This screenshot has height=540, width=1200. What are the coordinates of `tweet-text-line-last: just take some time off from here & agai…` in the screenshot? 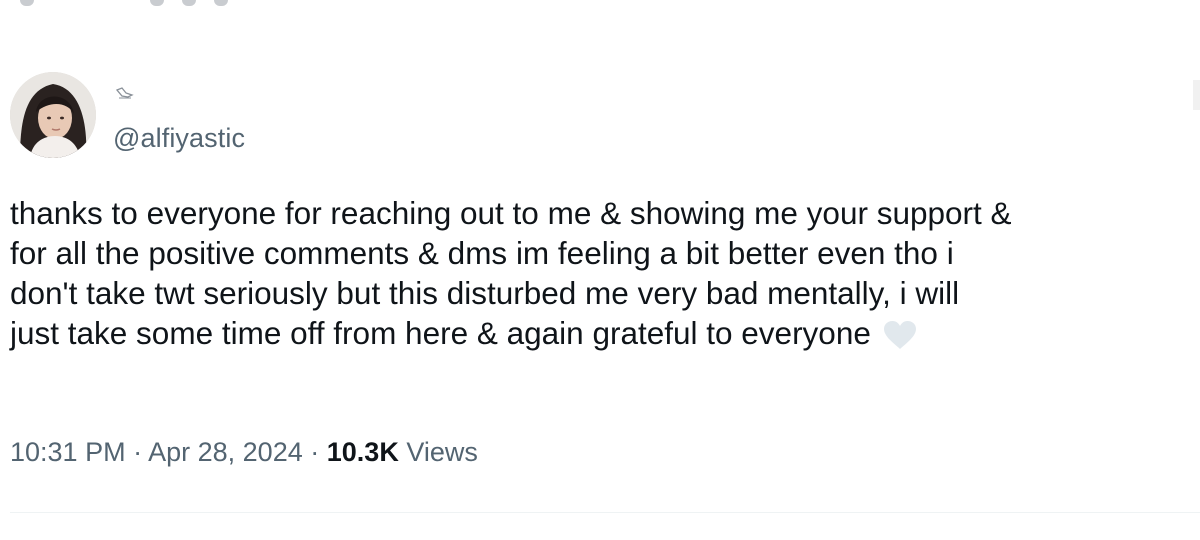 It's located at (605, 333).